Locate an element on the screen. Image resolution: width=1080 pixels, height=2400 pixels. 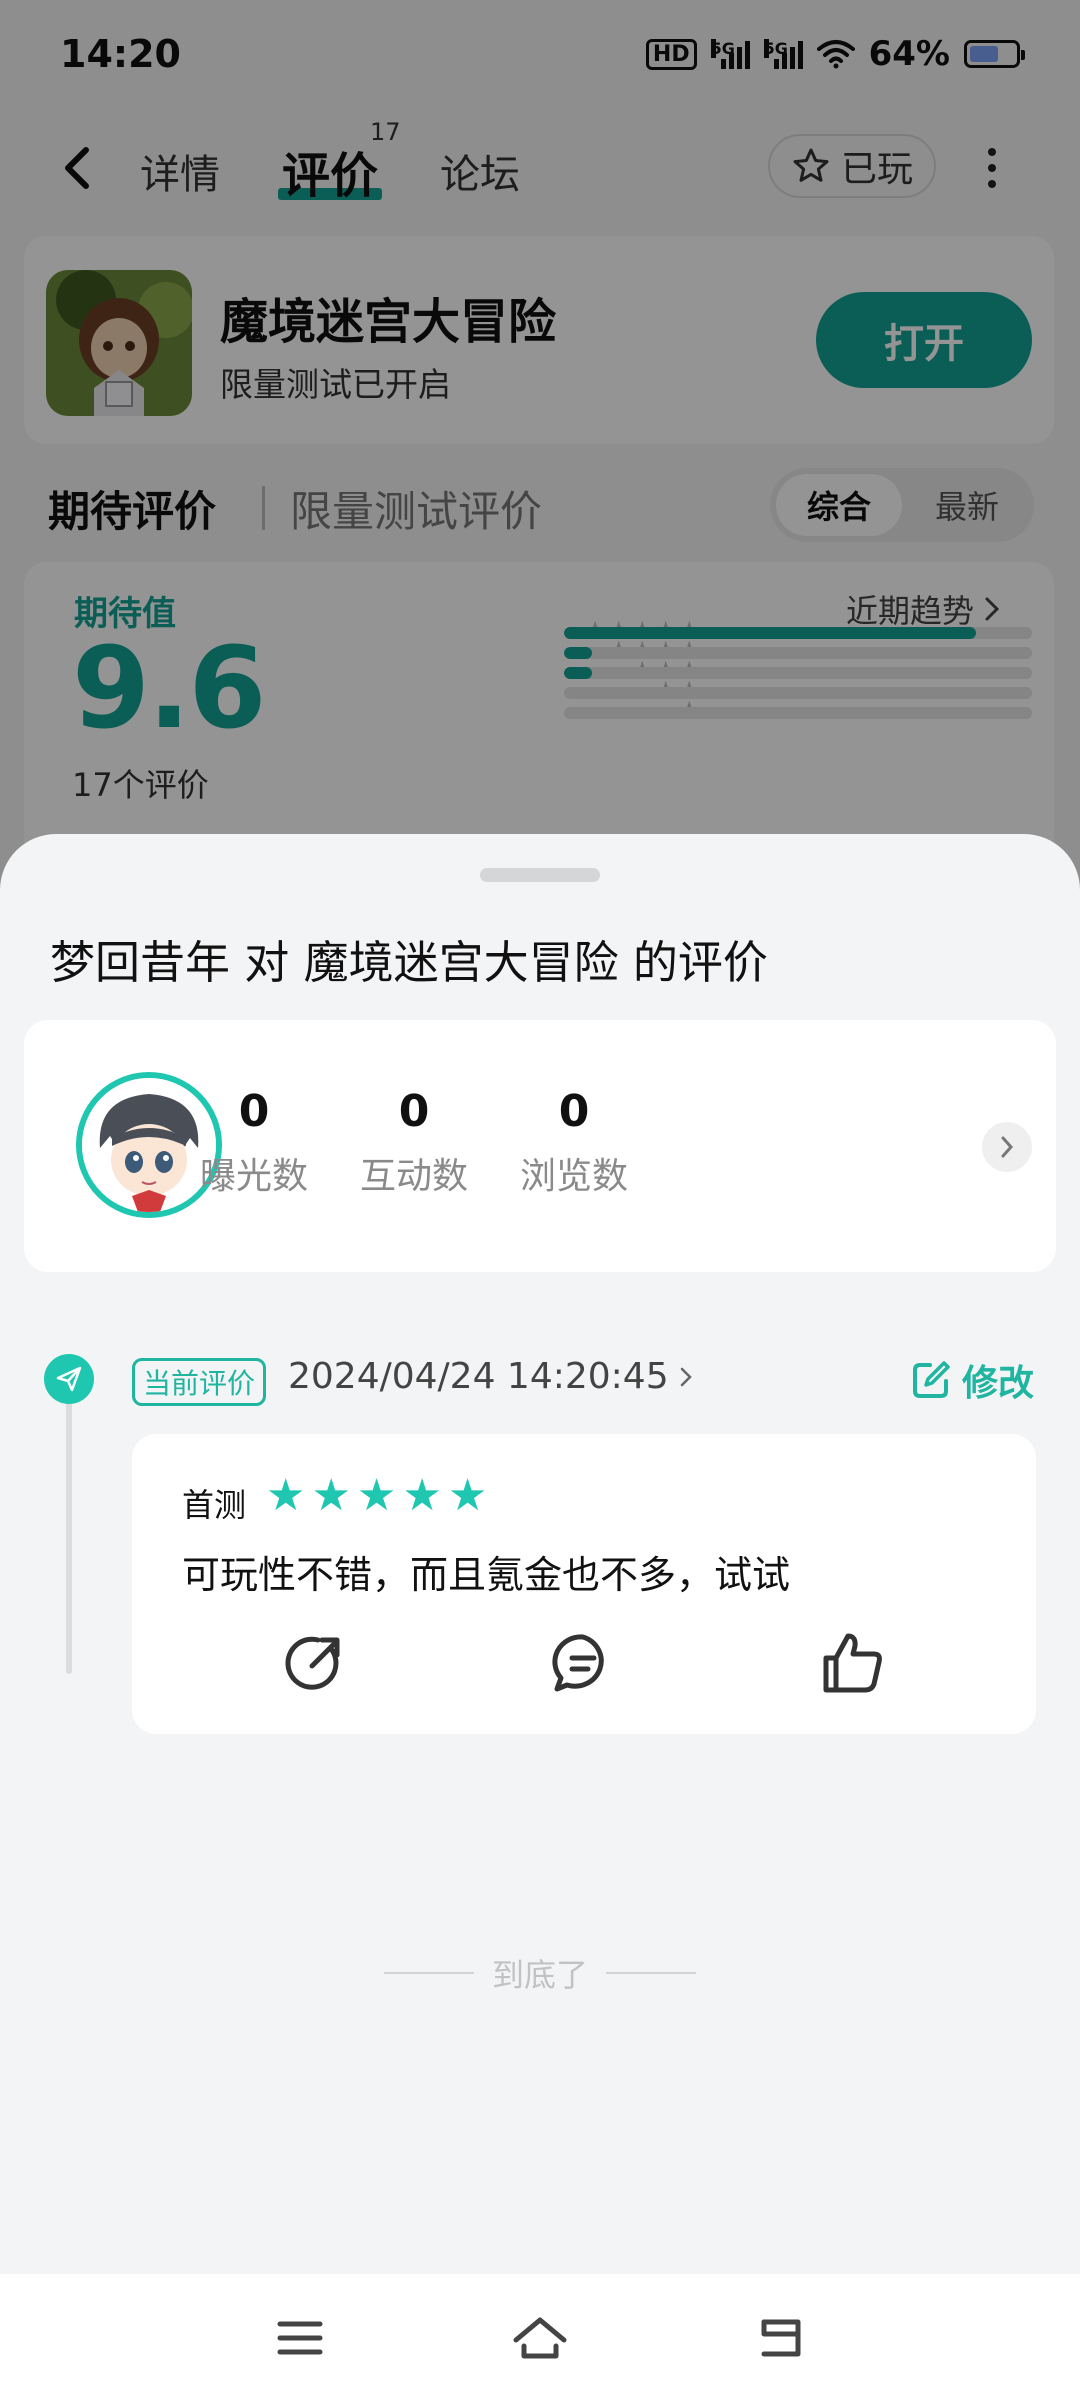
current-review-tag: 当前评价 is located at coordinates (199, 1382).